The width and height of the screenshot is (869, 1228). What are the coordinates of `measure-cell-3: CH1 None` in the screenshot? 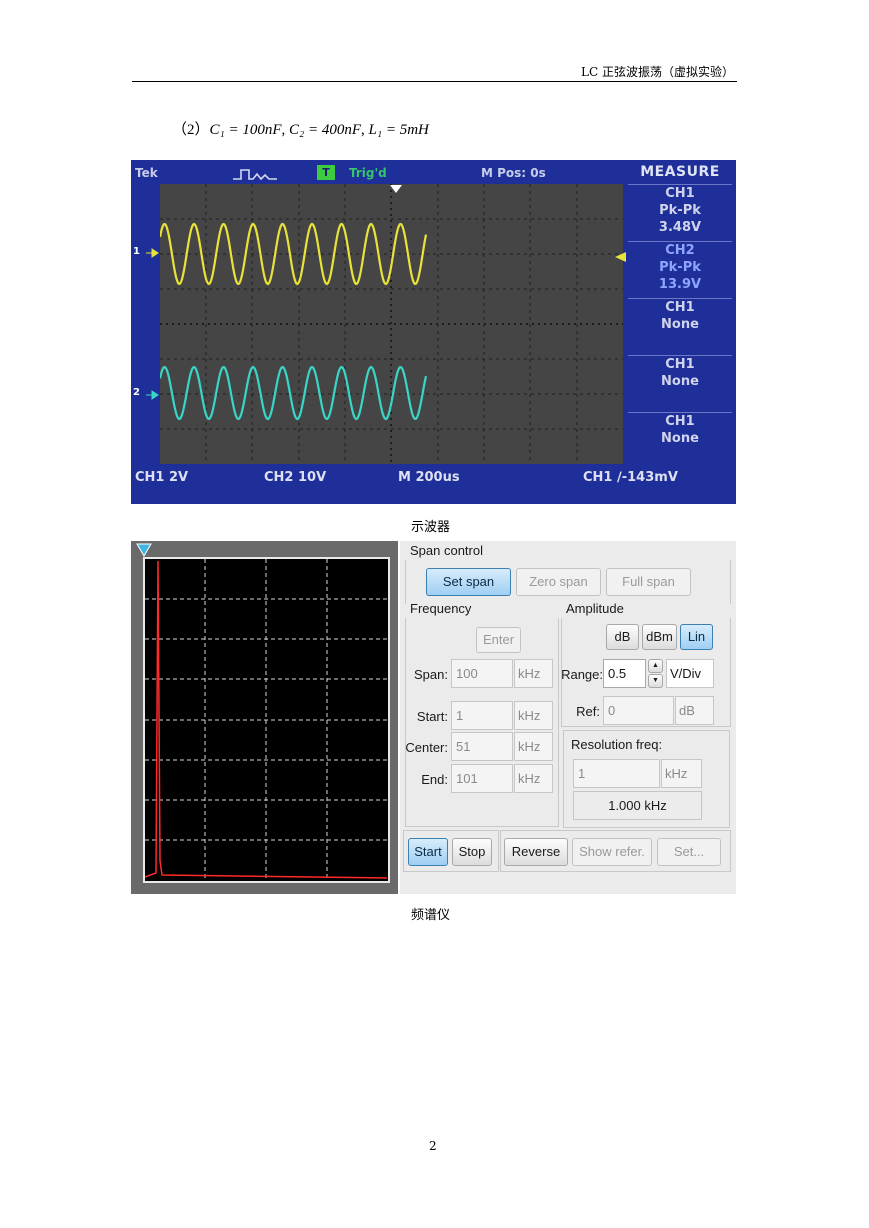 It's located at (680, 315).